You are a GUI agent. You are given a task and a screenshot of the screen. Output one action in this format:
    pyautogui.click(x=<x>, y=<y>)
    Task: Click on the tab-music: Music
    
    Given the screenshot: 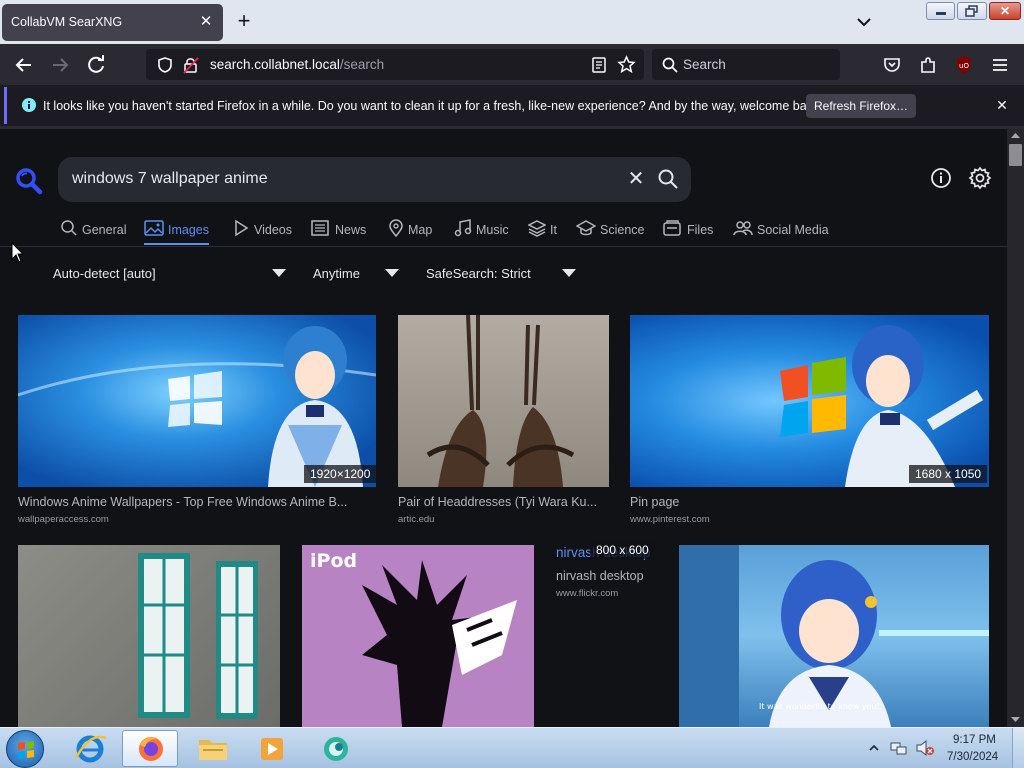 What is the action you would take?
    pyautogui.click(x=481, y=232)
    